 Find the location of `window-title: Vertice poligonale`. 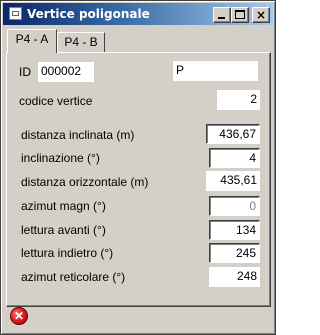

window-title: Vertice poligonale is located at coordinates (88, 14).